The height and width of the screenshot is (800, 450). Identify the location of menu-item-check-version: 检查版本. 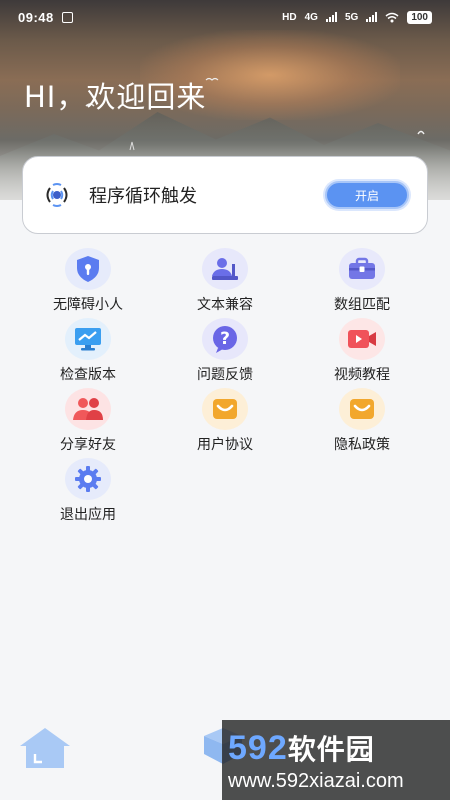
(88, 351).